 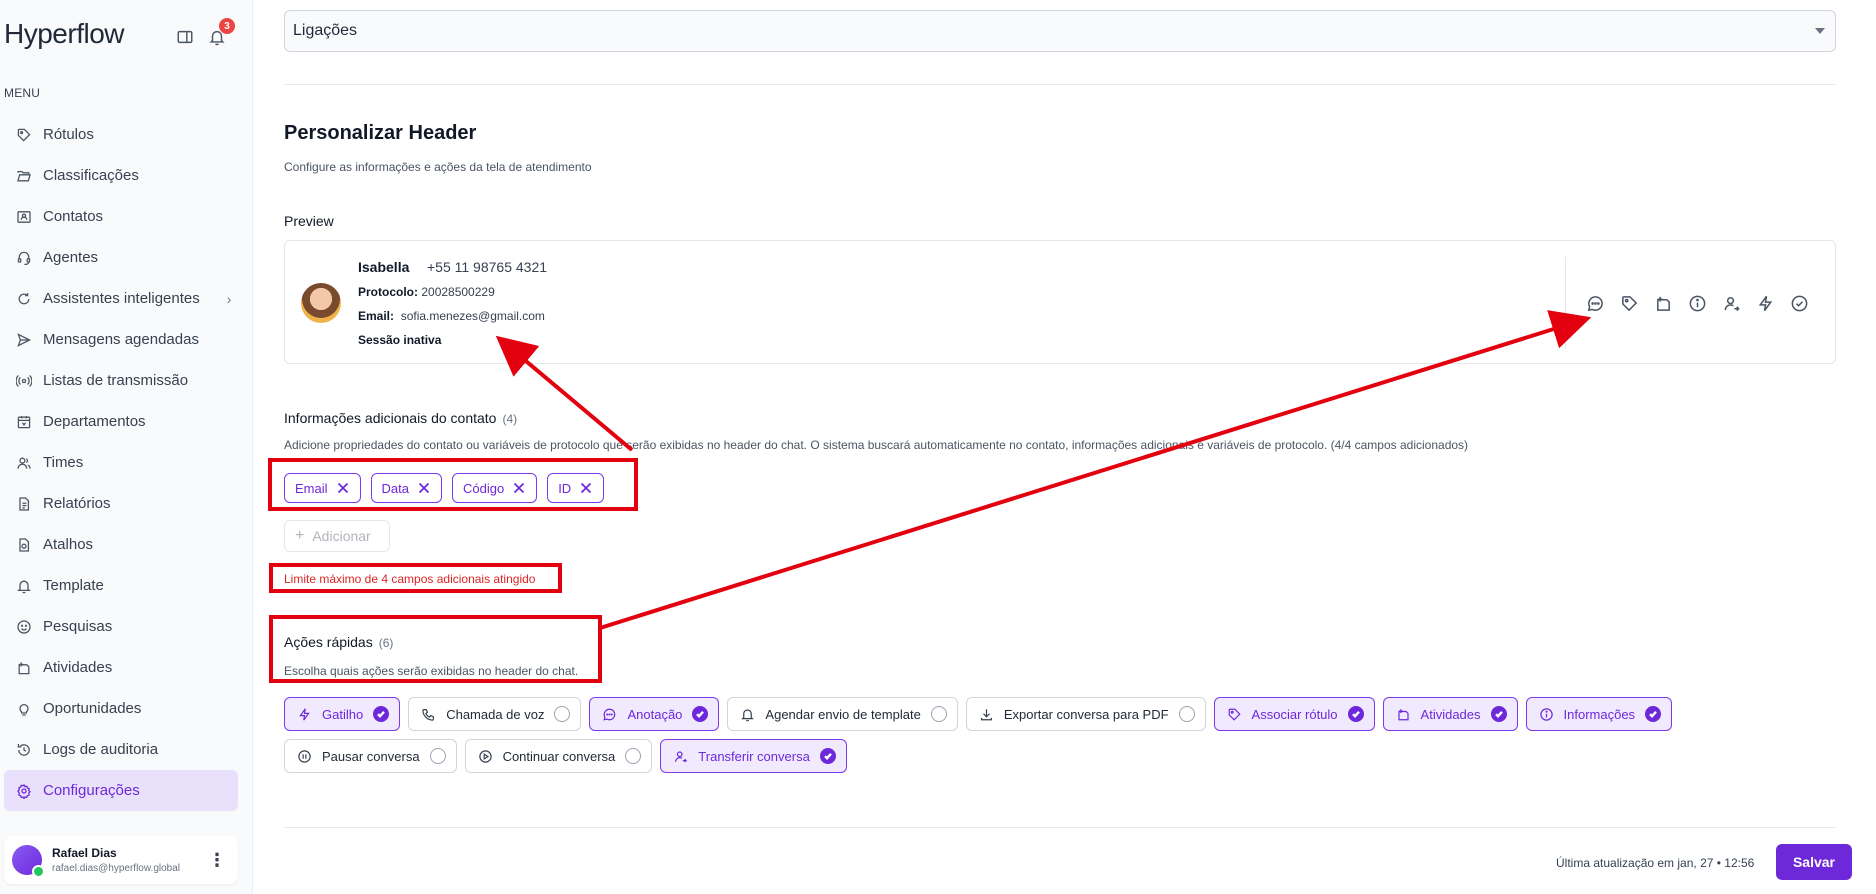 What do you see at coordinates (73, 585) in the screenshot?
I see `sidebar-item-label: Template` at bounding box center [73, 585].